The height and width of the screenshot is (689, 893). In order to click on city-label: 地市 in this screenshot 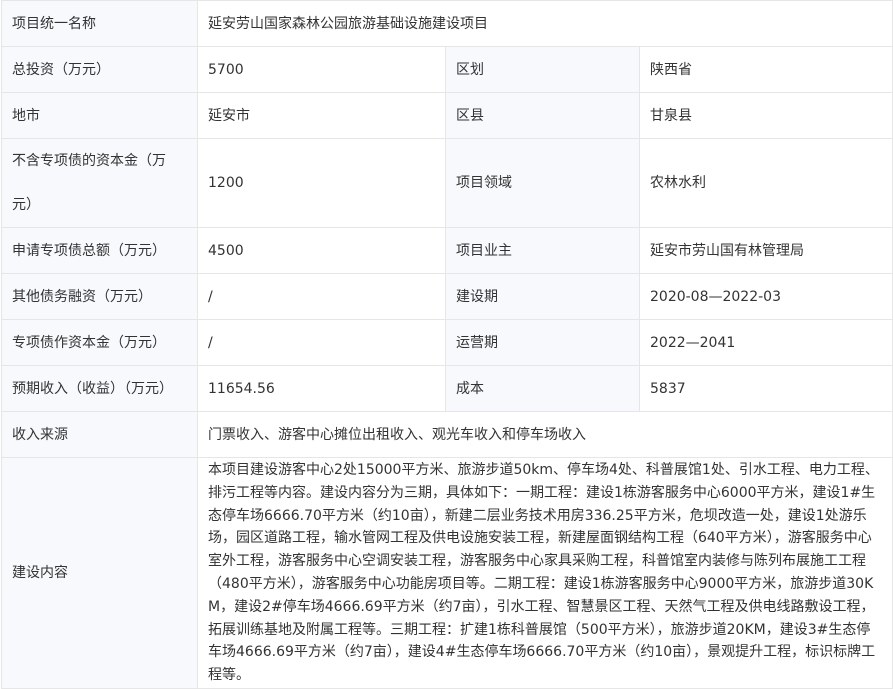, I will do `click(99, 115)`.